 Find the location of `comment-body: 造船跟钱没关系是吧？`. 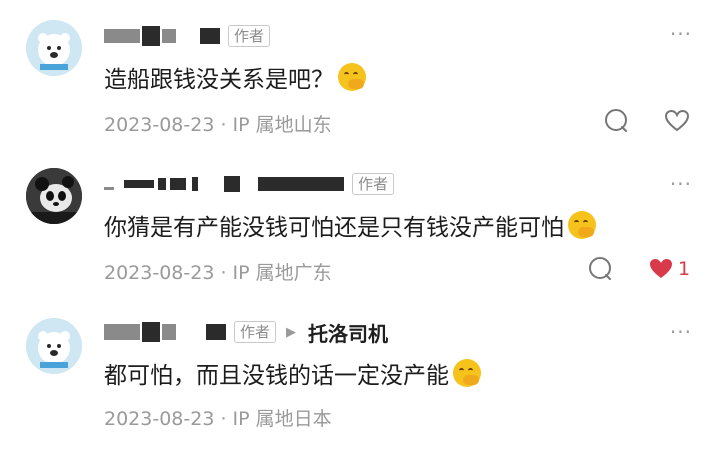

comment-body: 造船跟钱没关系是吧？ is located at coordinates (219, 80).